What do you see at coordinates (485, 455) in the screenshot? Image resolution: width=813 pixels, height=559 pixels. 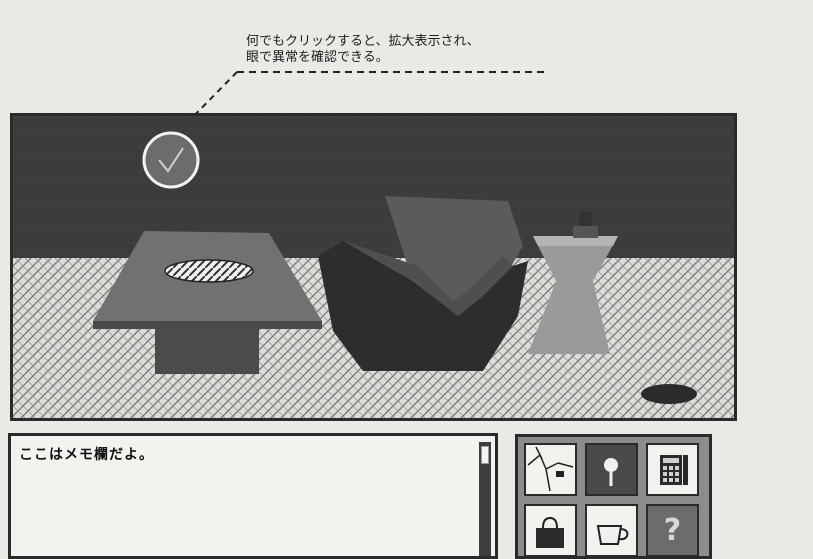 I see `memo-scroll-thumb` at bounding box center [485, 455].